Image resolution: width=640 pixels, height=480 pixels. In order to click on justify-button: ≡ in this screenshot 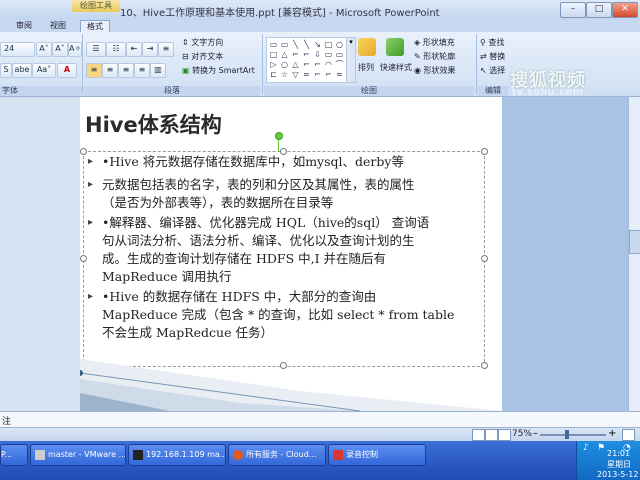, I will do `click(142, 70)`.